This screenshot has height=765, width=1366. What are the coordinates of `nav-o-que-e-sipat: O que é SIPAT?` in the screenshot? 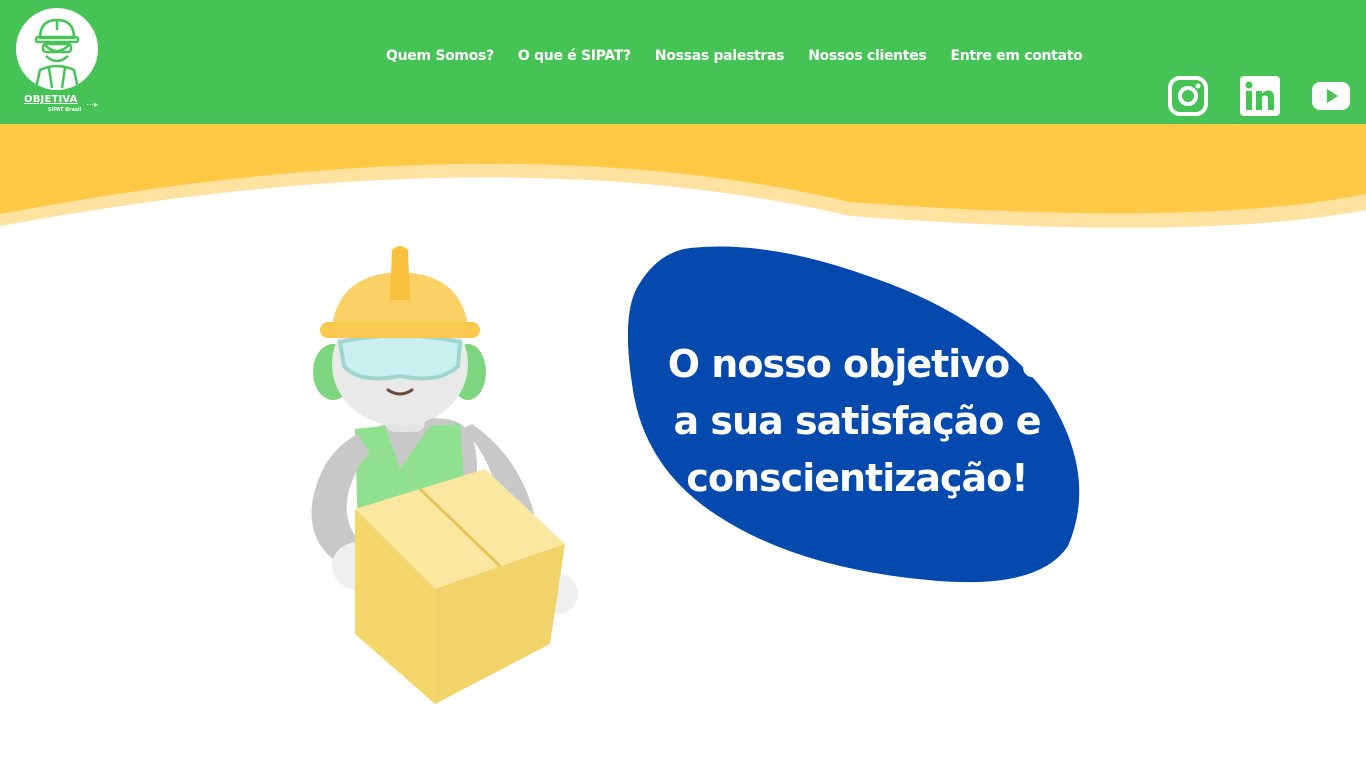 It's located at (574, 56).